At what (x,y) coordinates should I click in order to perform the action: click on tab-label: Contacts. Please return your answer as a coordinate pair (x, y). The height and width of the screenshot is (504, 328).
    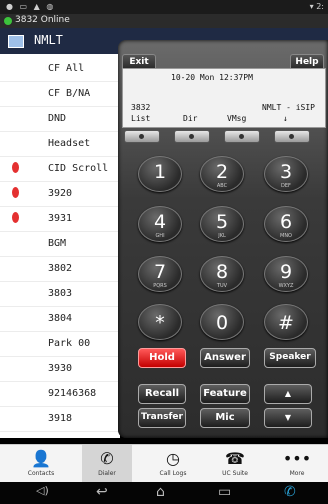
    Looking at the image, I should click on (41, 473).